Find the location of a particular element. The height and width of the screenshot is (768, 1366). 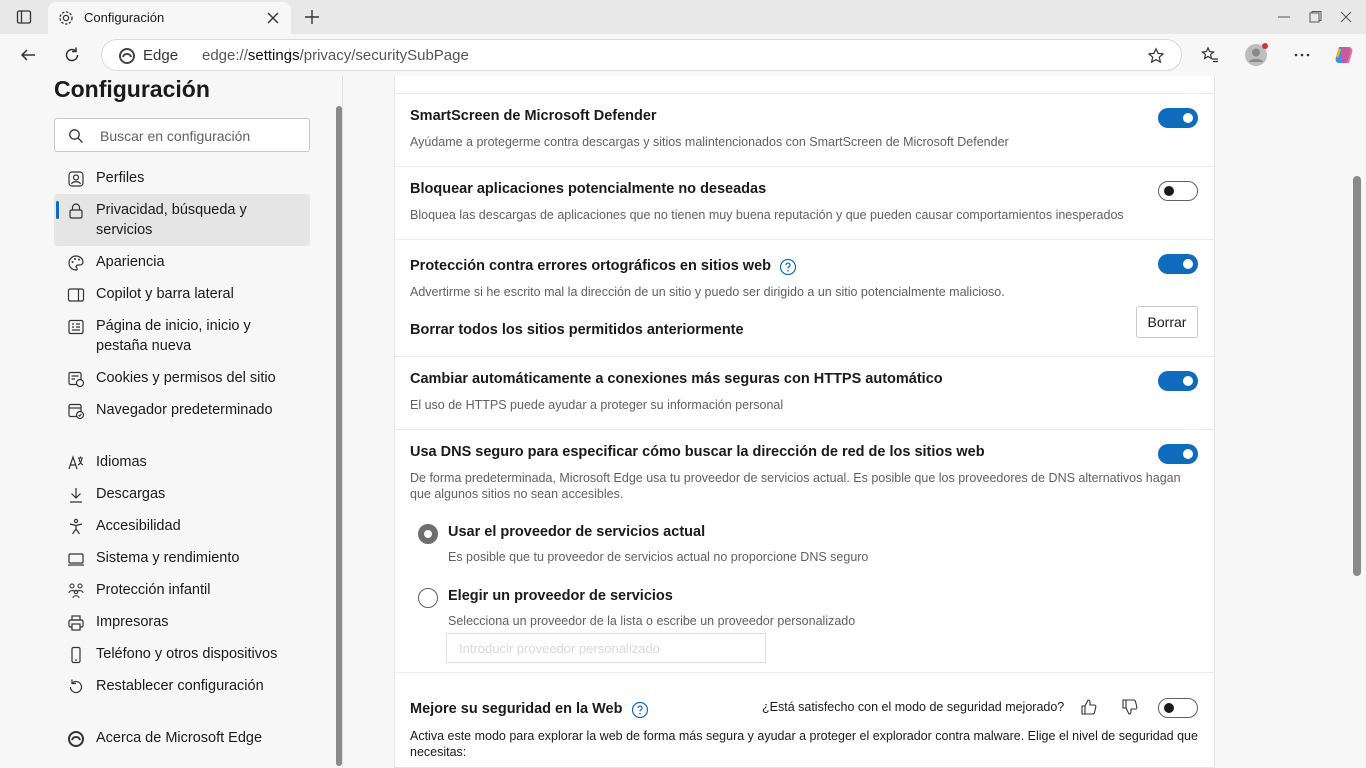

content-scrollbar is located at coordinates (1357, 376).